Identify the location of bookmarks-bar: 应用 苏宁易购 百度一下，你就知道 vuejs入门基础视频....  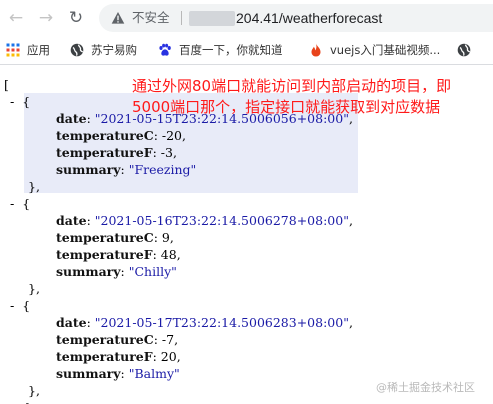
(246, 50).